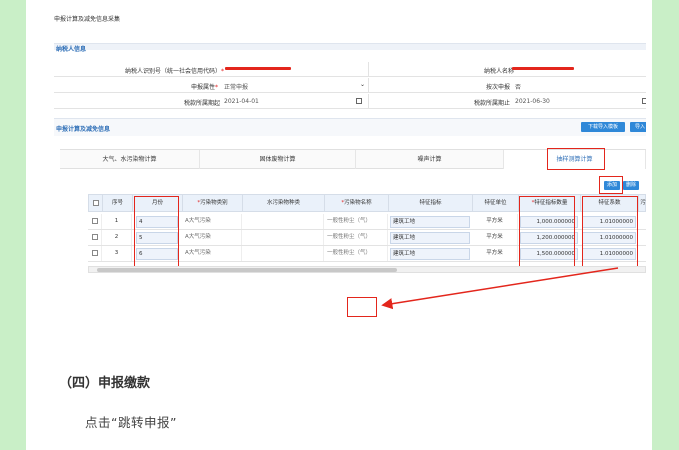 Image resolution: width=679 pixels, height=450 pixels. I want to click on red-arrow, so click(500, 288).